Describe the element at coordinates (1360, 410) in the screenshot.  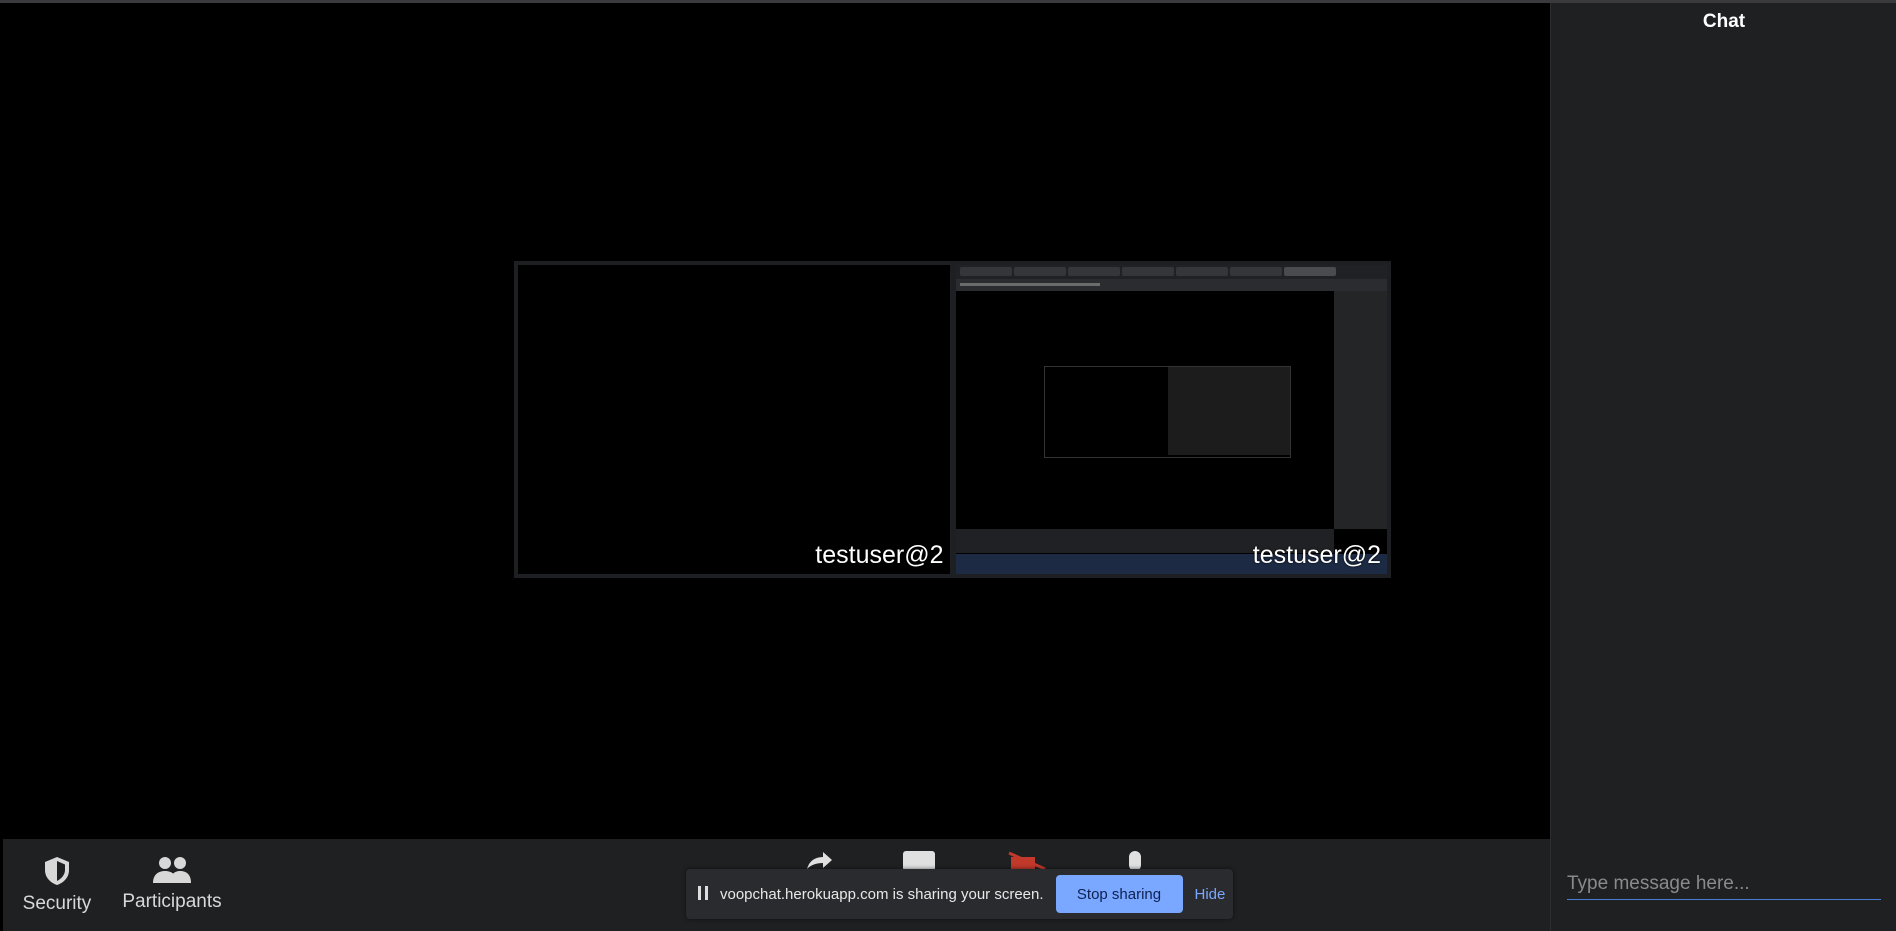
I see `shared-screen-chat-panel` at that location.